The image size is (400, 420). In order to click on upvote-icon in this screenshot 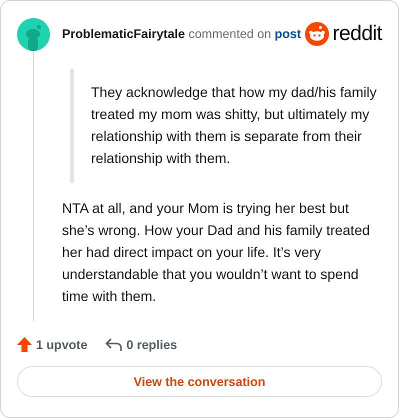, I will do `click(24, 344)`.